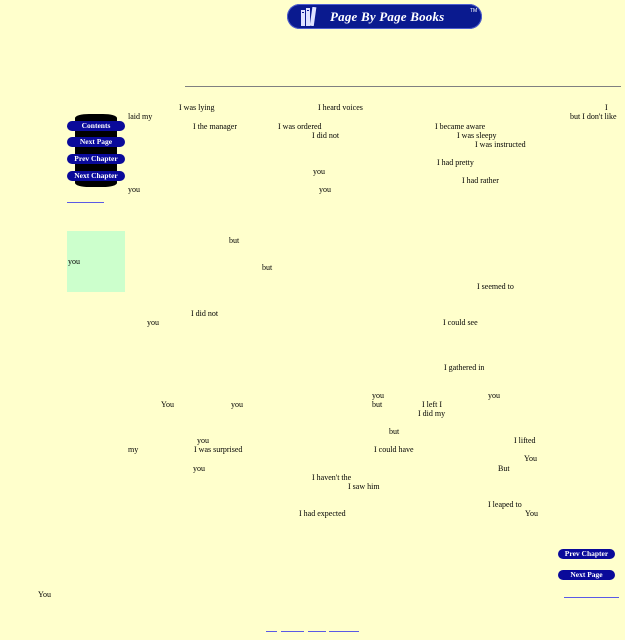 This screenshot has height=640, width=625. I want to click on text-fragment: I could see, so click(460, 322).